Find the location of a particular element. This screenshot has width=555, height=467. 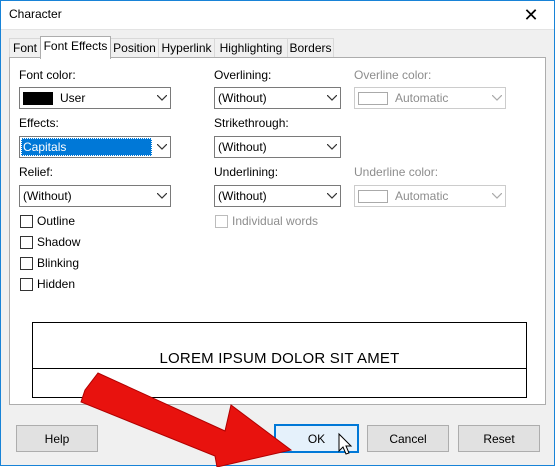

font-color-select: User is located at coordinates (95, 98).